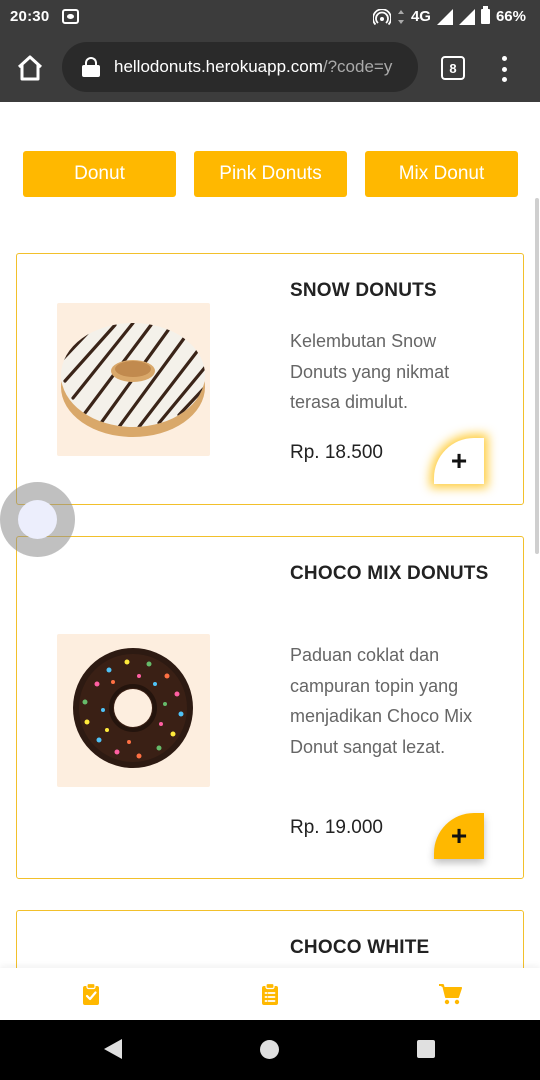 This screenshot has width=540, height=1080. I want to click on touch-indicator, so click(37, 519).